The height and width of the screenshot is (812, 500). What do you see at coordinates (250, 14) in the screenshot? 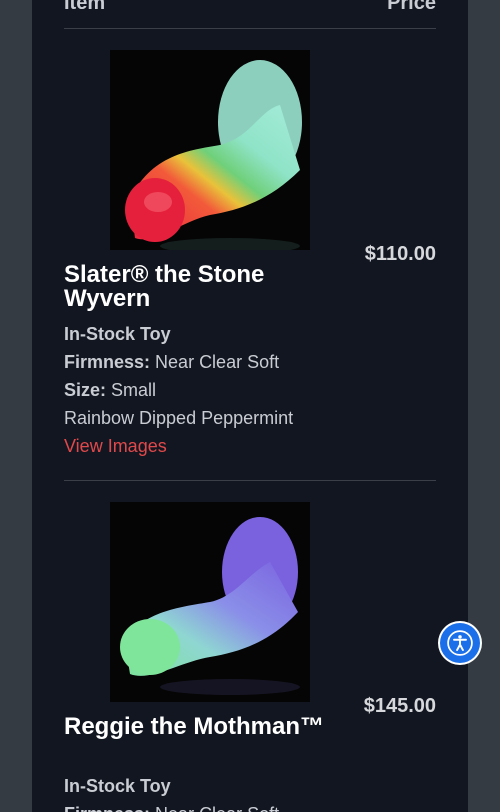
I see `table-header: Item Price` at bounding box center [250, 14].